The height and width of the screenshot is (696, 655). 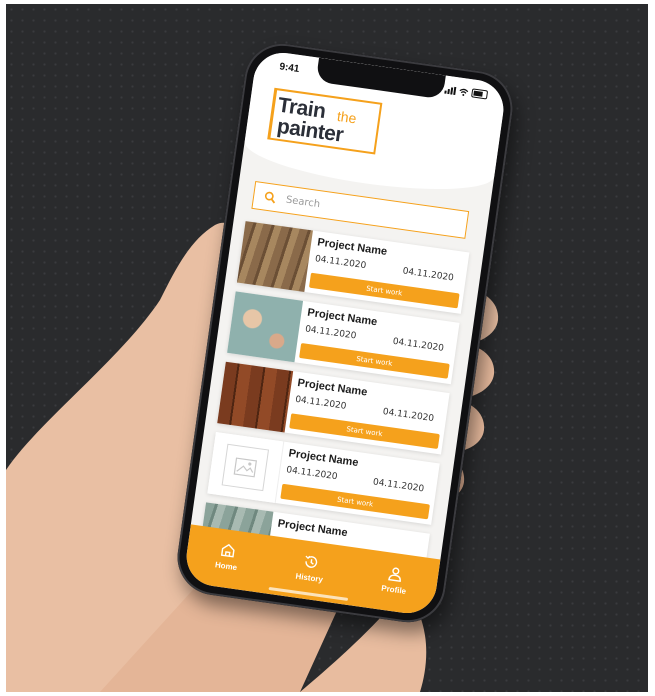 I want to click on status-icons, so click(x=466, y=92).